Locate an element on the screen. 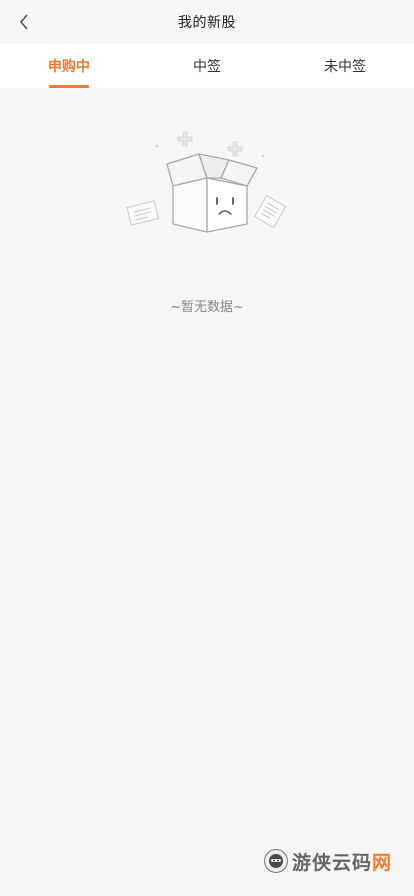  chevron-left-icon is located at coordinates (24, 22).